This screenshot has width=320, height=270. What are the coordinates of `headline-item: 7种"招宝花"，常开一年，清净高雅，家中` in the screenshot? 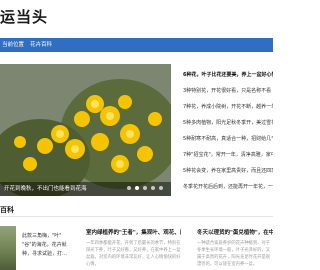 It's located at (228, 155).